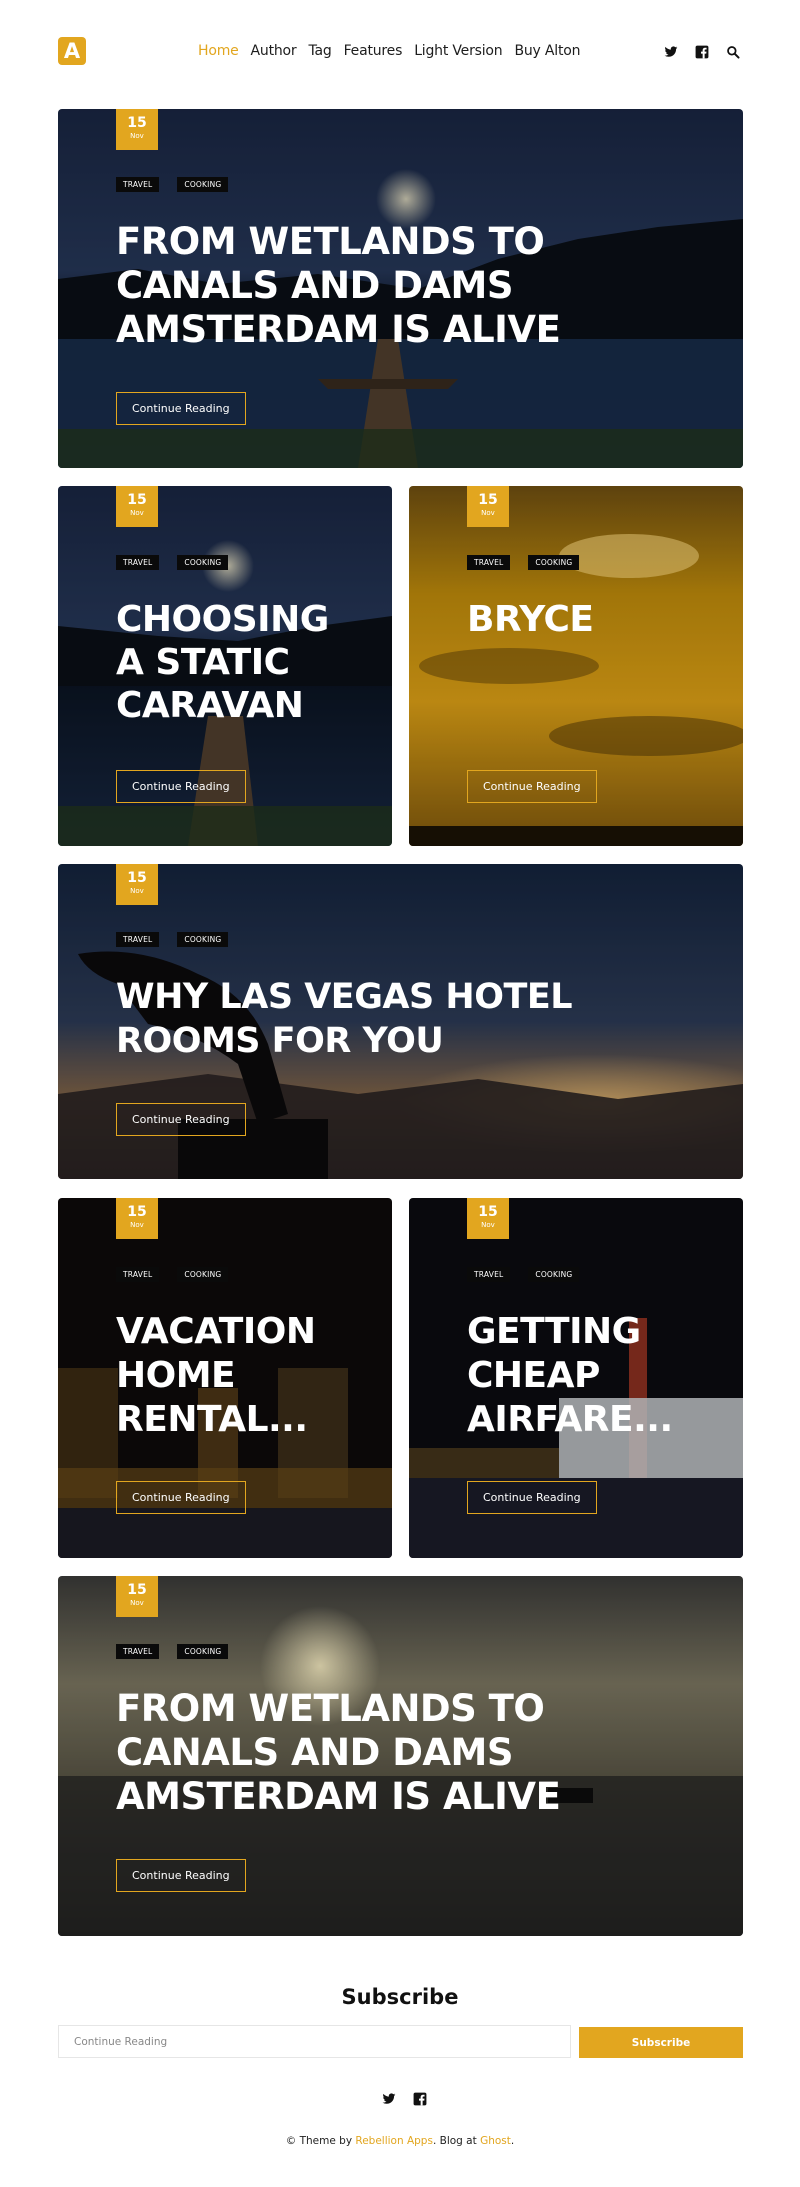 This screenshot has width=800, height=2187. Describe the element at coordinates (222, 662) in the screenshot. I see `post-title: CHOOSING A STATIC CARAVAN` at that location.